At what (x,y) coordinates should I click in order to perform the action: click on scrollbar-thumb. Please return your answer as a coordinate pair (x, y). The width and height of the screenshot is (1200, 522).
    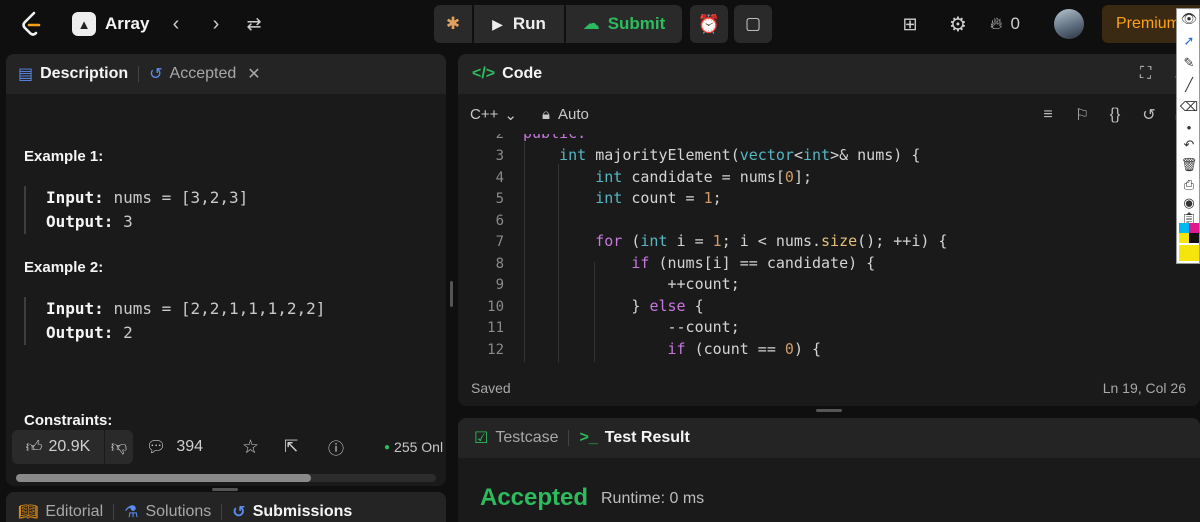
    Looking at the image, I should click on (163, 478).